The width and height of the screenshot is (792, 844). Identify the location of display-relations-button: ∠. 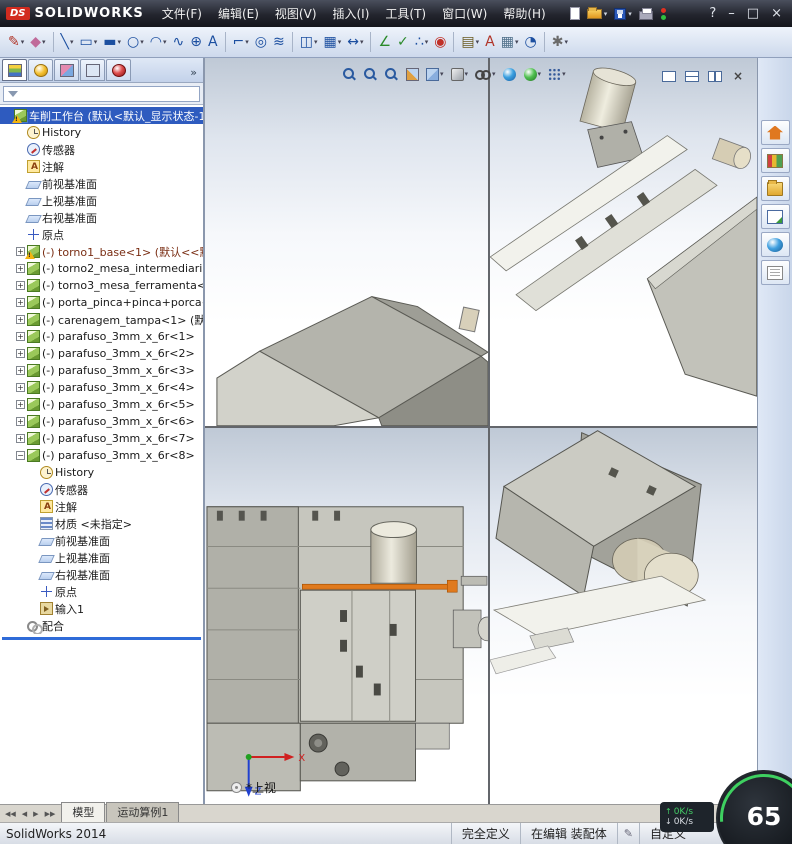
(384, 42).